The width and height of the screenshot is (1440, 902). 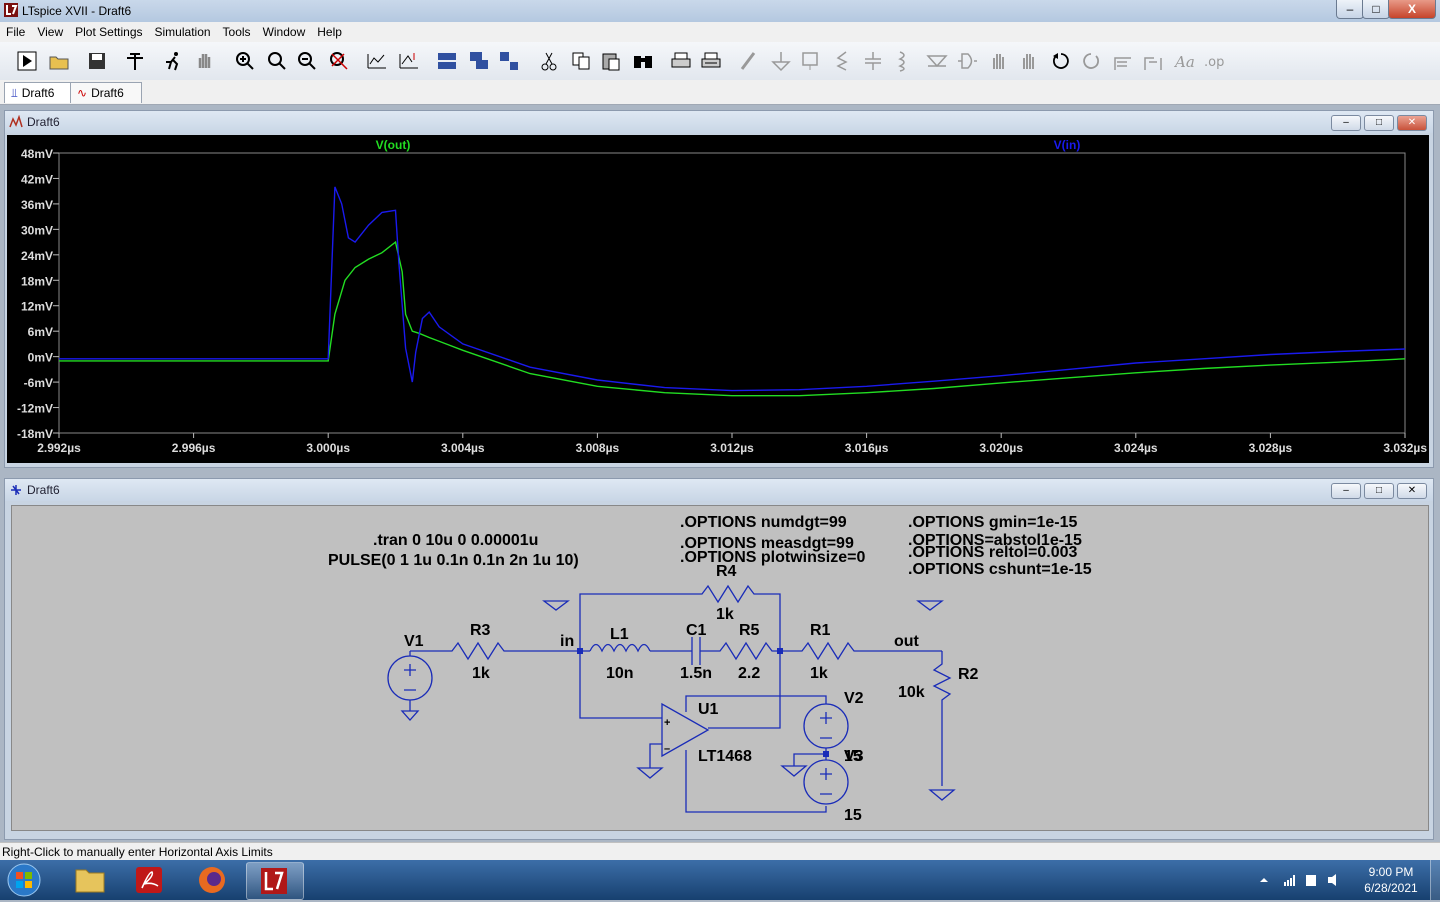 I want to click on rotate-icon, so click(x=1123, y=61).